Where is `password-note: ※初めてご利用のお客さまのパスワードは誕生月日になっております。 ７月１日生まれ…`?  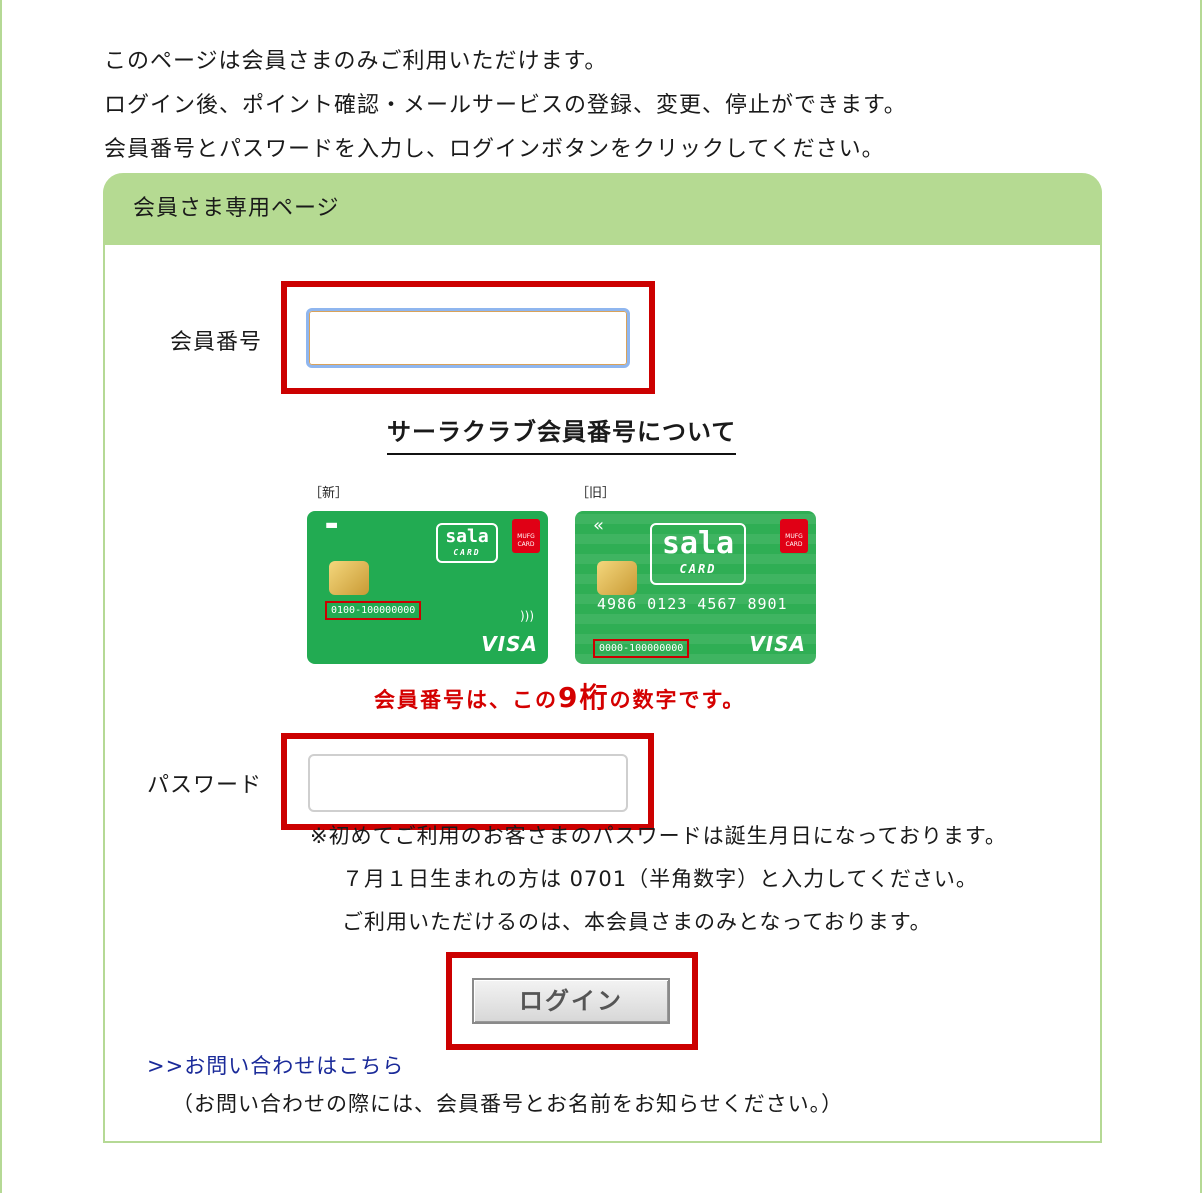 password-note: ※初めてご利用のお客さまのパスワードは誕生月日になっております。 ７月１日生まれ… is located at coordinates (658, 879).